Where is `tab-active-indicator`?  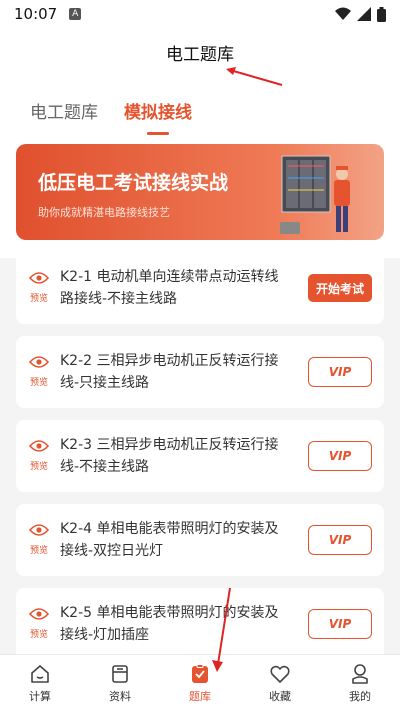 tab-active-indicator is located at coordinates (158, 133).